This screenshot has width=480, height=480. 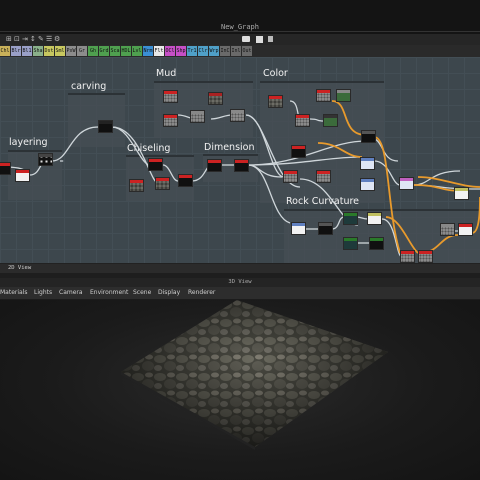 I want to click on menu-materials: Materials, so click(x=14, y=292).